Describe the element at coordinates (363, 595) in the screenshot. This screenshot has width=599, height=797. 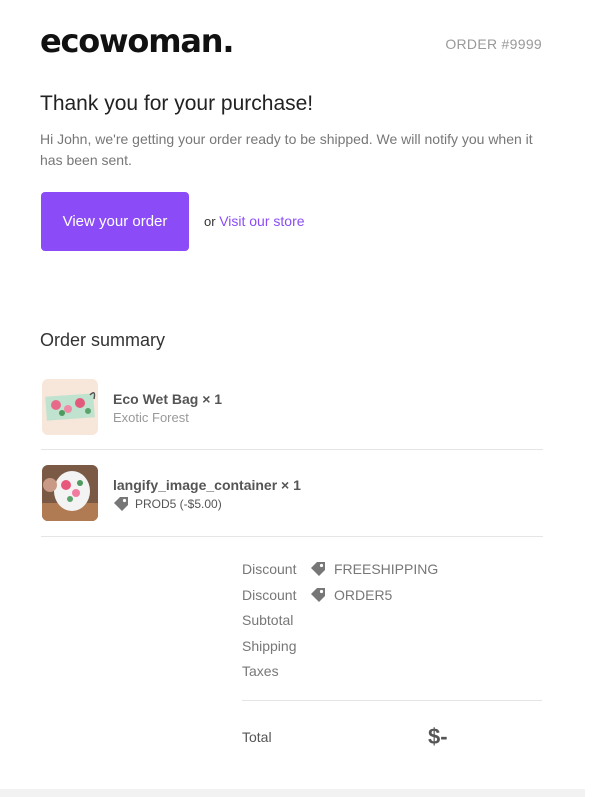
I see `discount-code: ORDER5` at that location.